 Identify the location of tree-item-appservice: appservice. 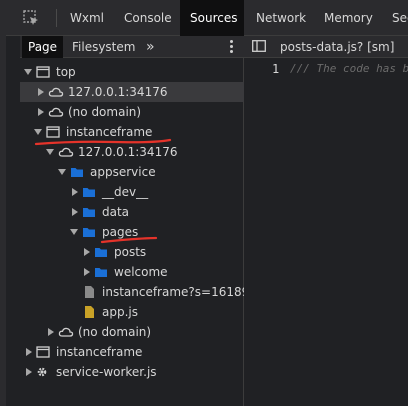
(132, 172).